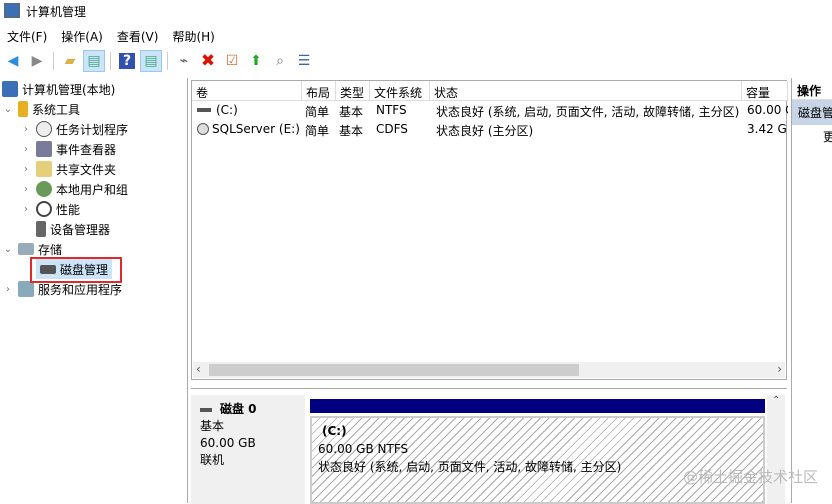  What do you see at coordinates (44, 169) in the screenshot?
I see `shared-folder-icon` at bounding box center [44, 169].